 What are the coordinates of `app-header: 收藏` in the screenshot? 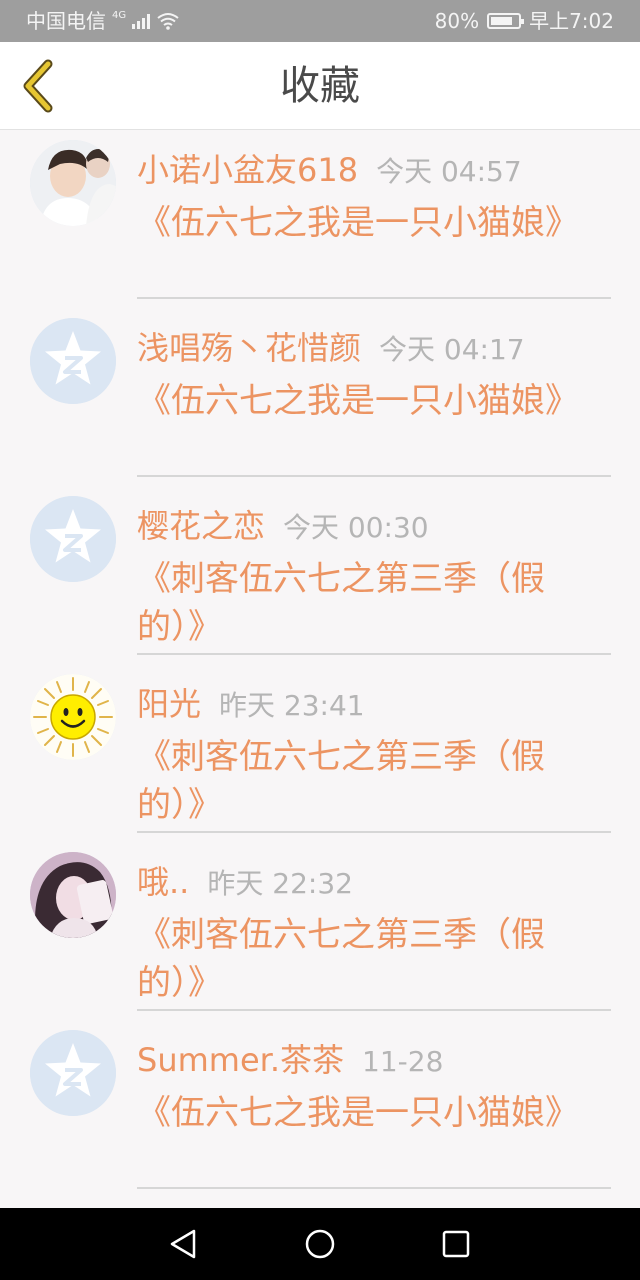 It's located at (320, 86).